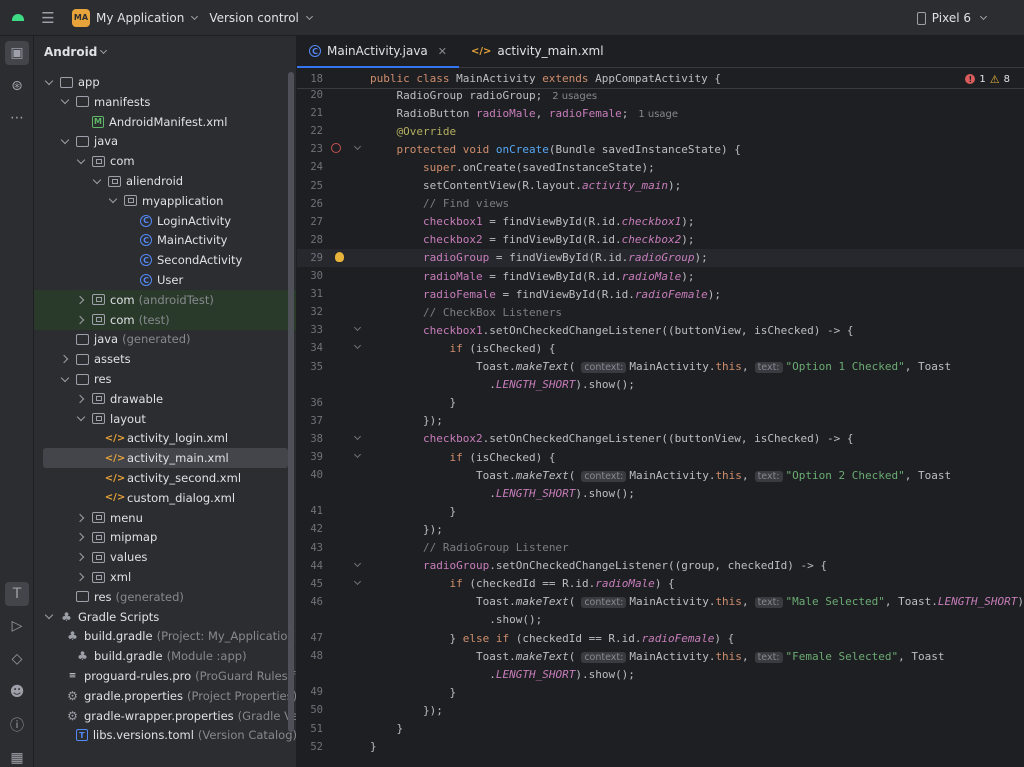 This screenshot has width=1024, height=767. What do you see at coordinates (165, 339) in the screenshot?
I see `tree-item: java (generated)` at bounding box center [165, 339].